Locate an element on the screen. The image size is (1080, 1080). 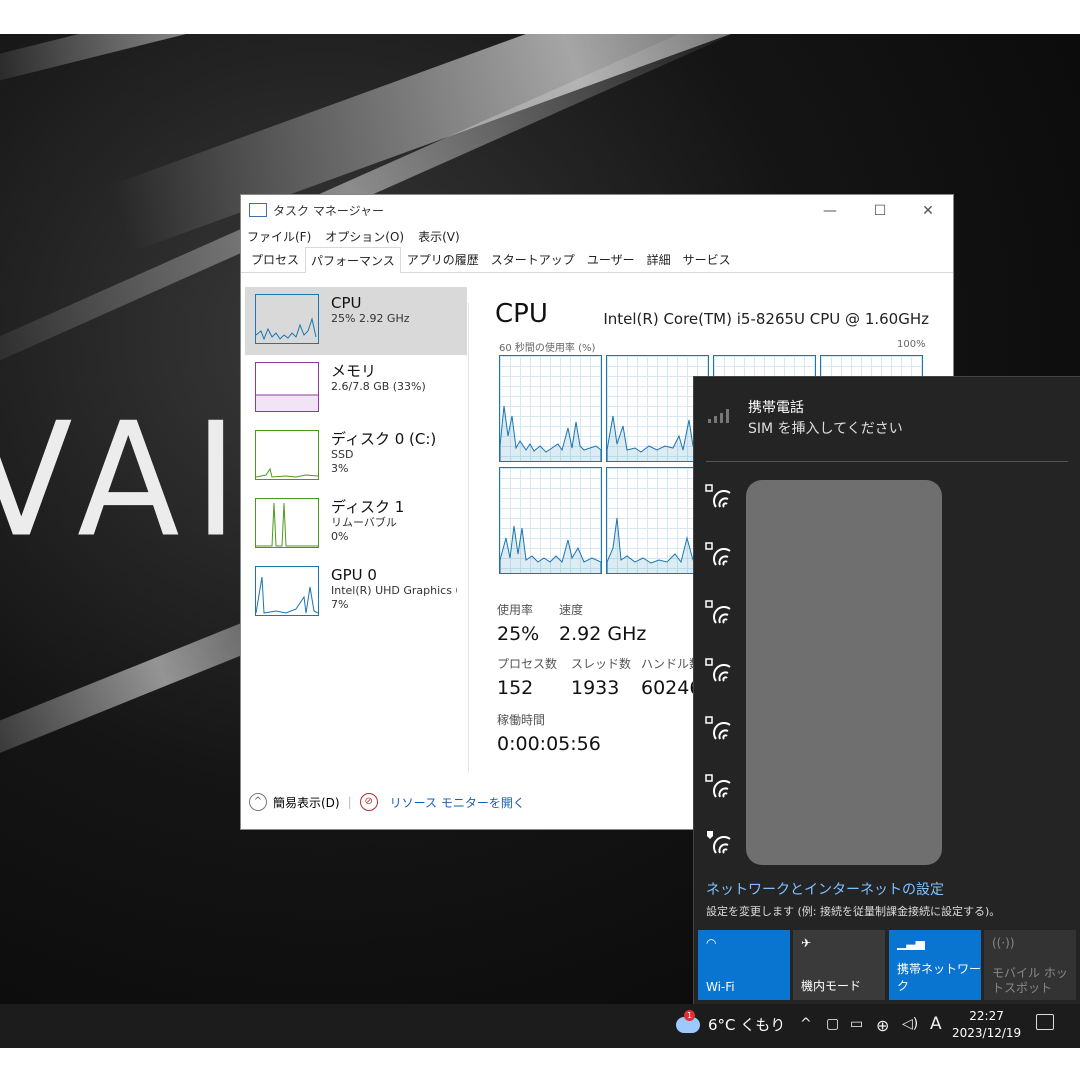
sidebar-label: メモリ is located at coordinates (354, 371).